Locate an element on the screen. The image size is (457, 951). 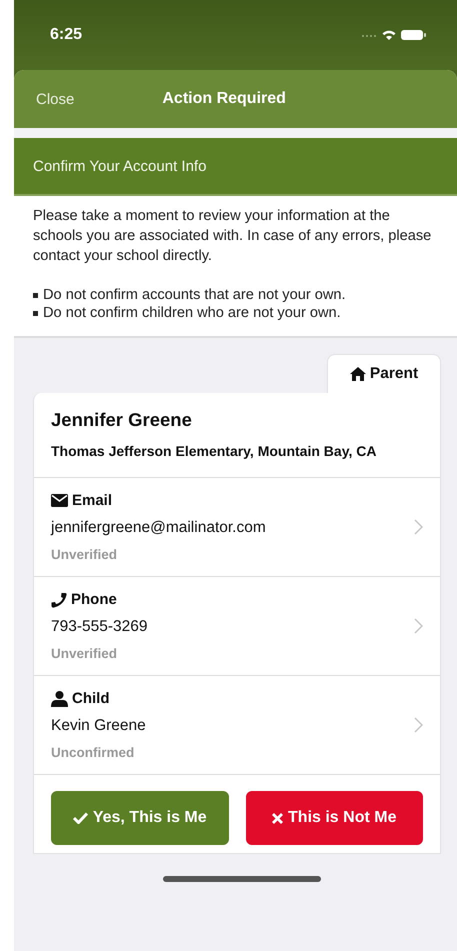
header-title: Action Required is located at coordinates (224, 99).